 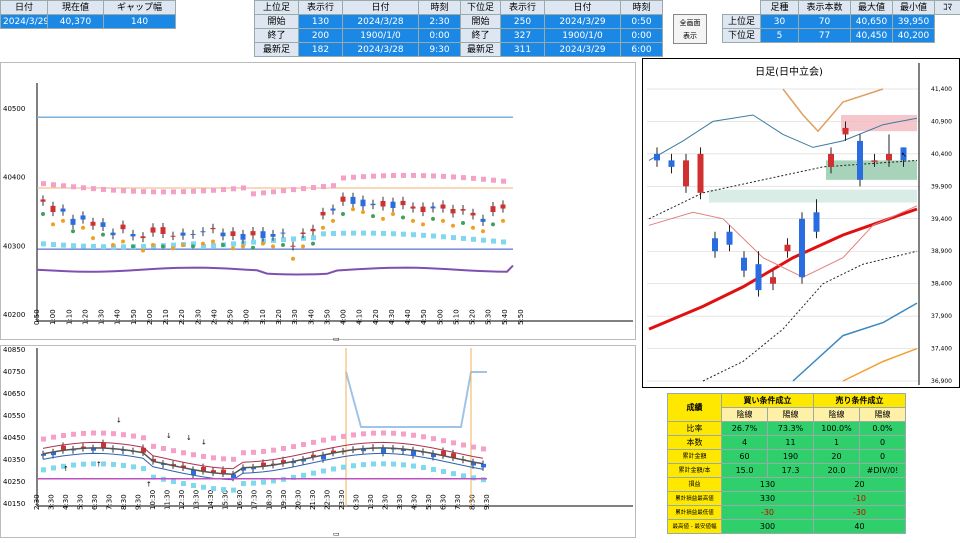 What do you see at coordinates (14, 482) in the screenshot?
I see `y-tick-label: 40250` at bounding box center [14, 482].